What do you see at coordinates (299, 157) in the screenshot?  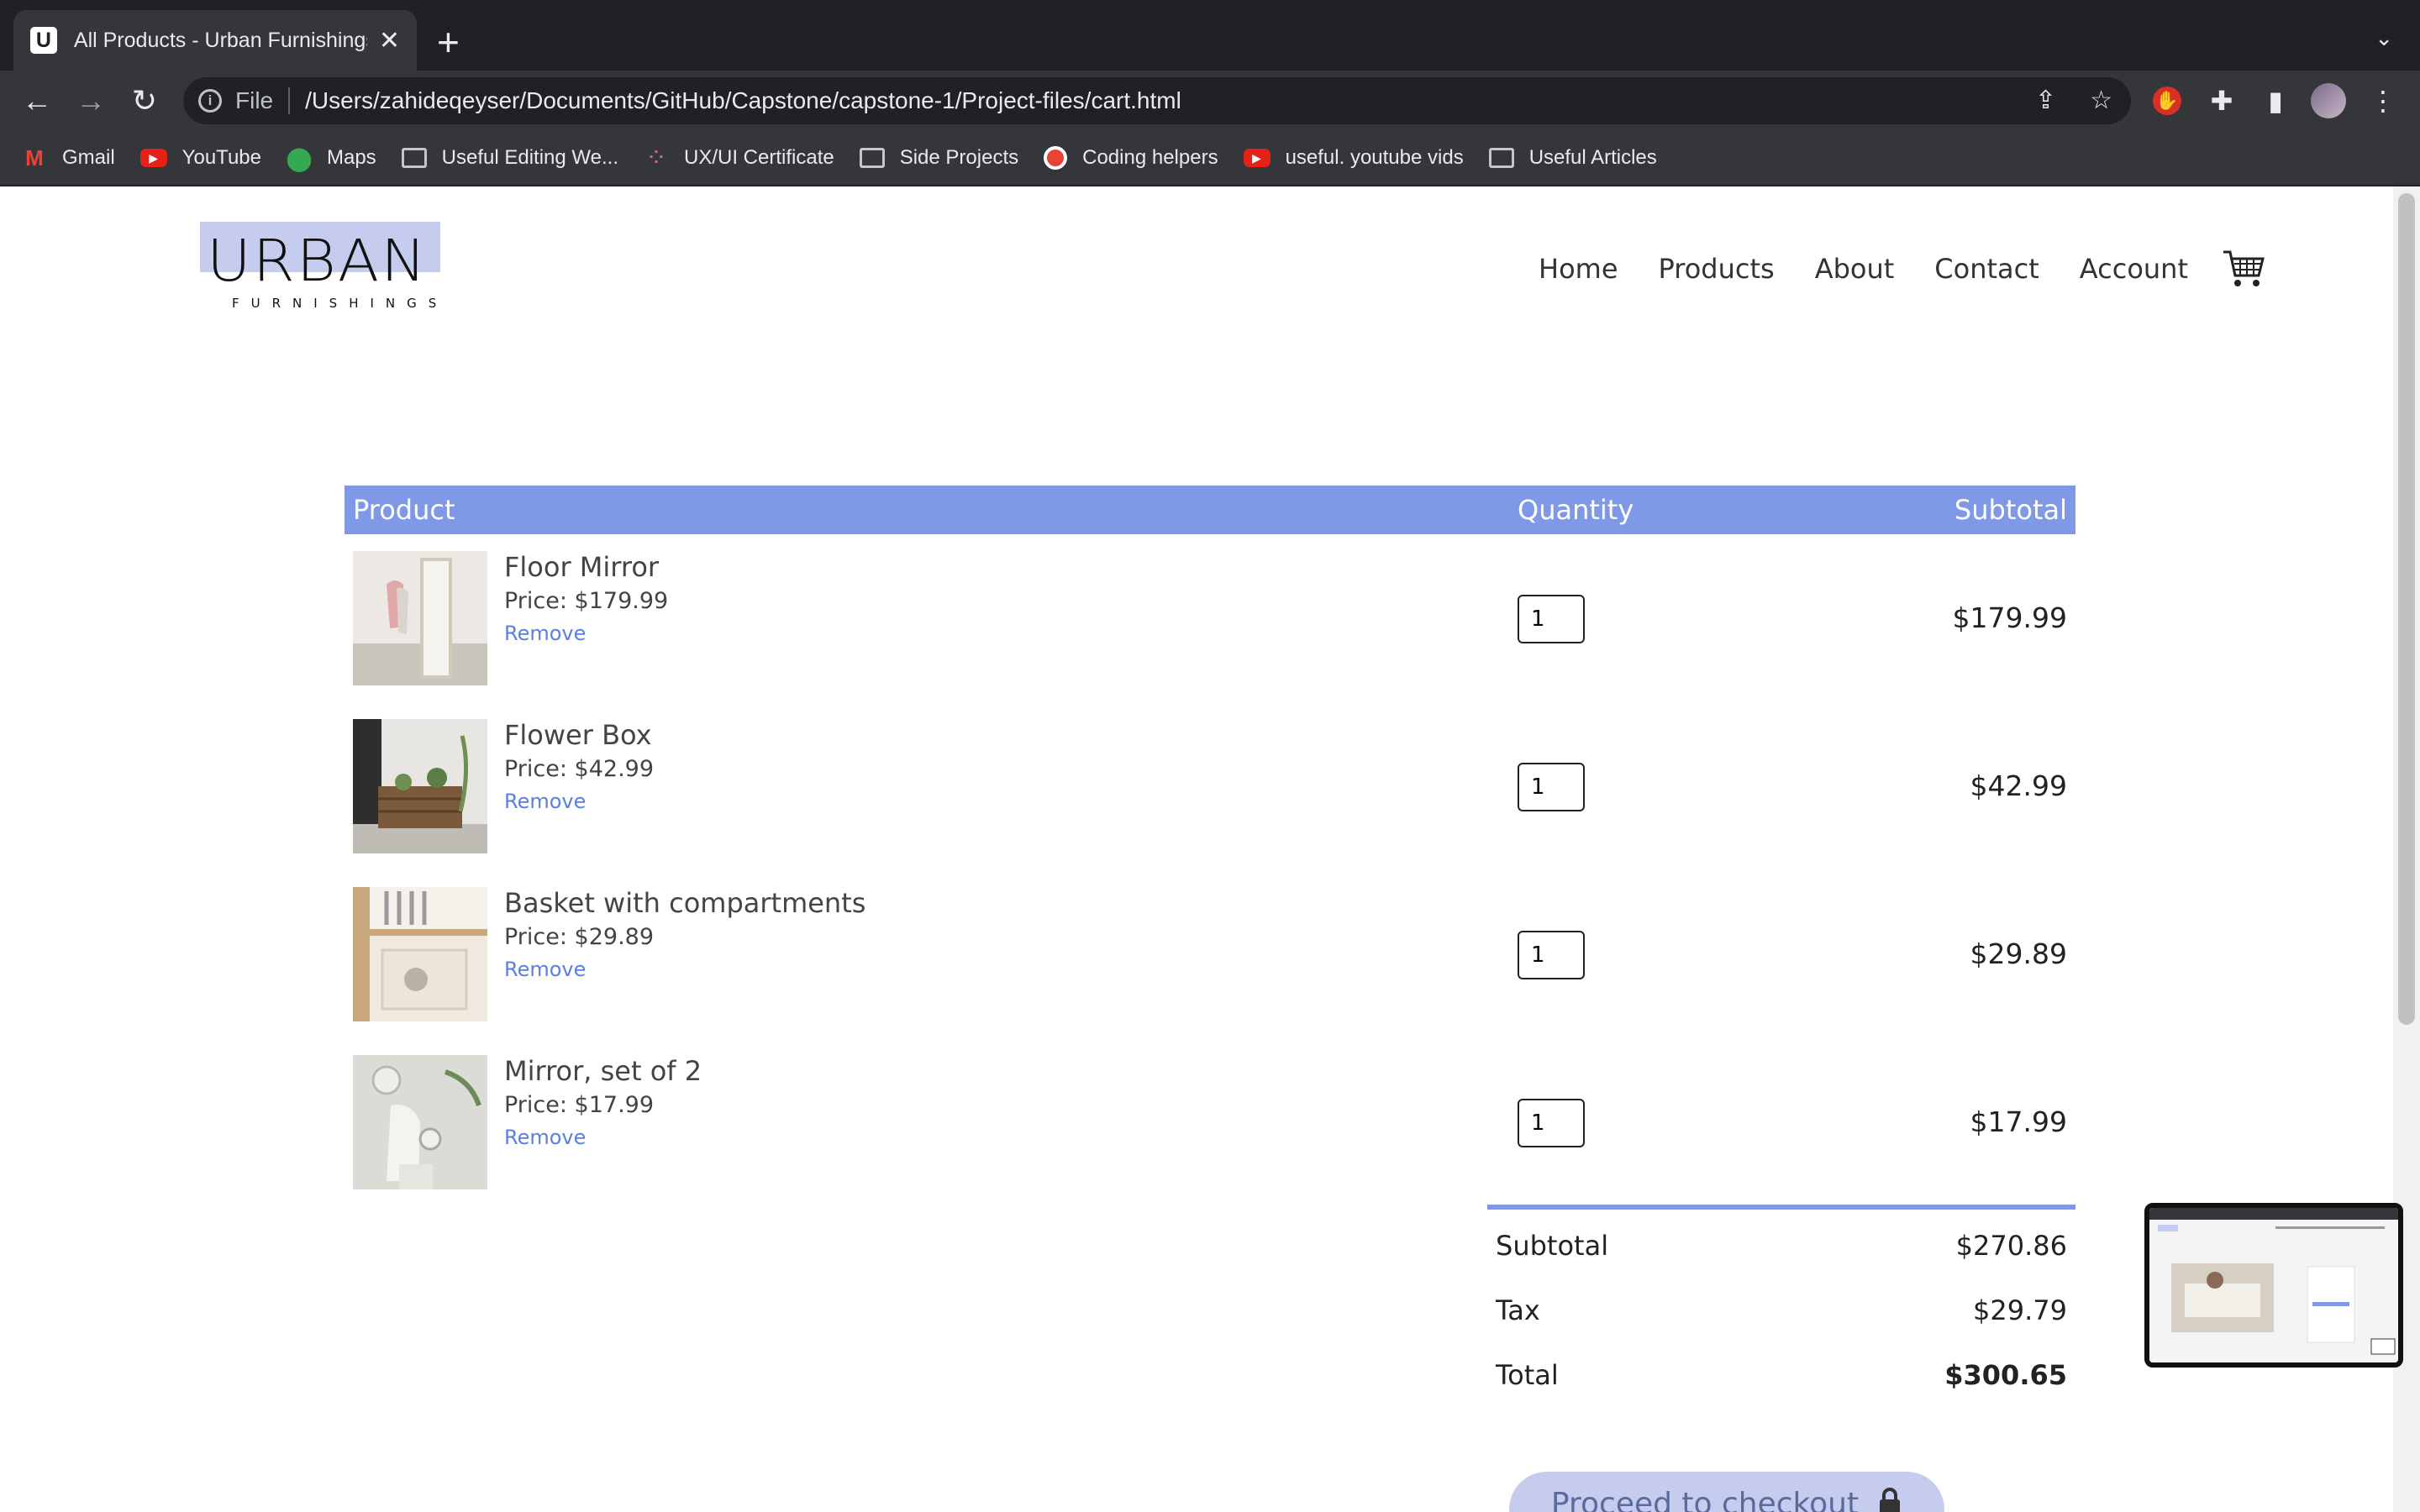 I see `maps-icon: ⬤` at bounding box center [299, 157].